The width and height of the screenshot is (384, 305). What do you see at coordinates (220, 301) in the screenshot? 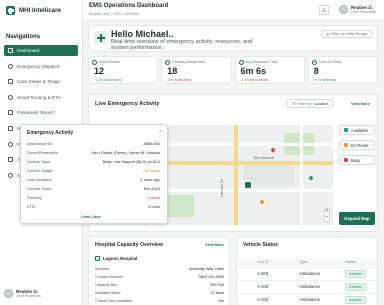
I see `hospital-row-value: Yes` at bounding box center [220, 301].